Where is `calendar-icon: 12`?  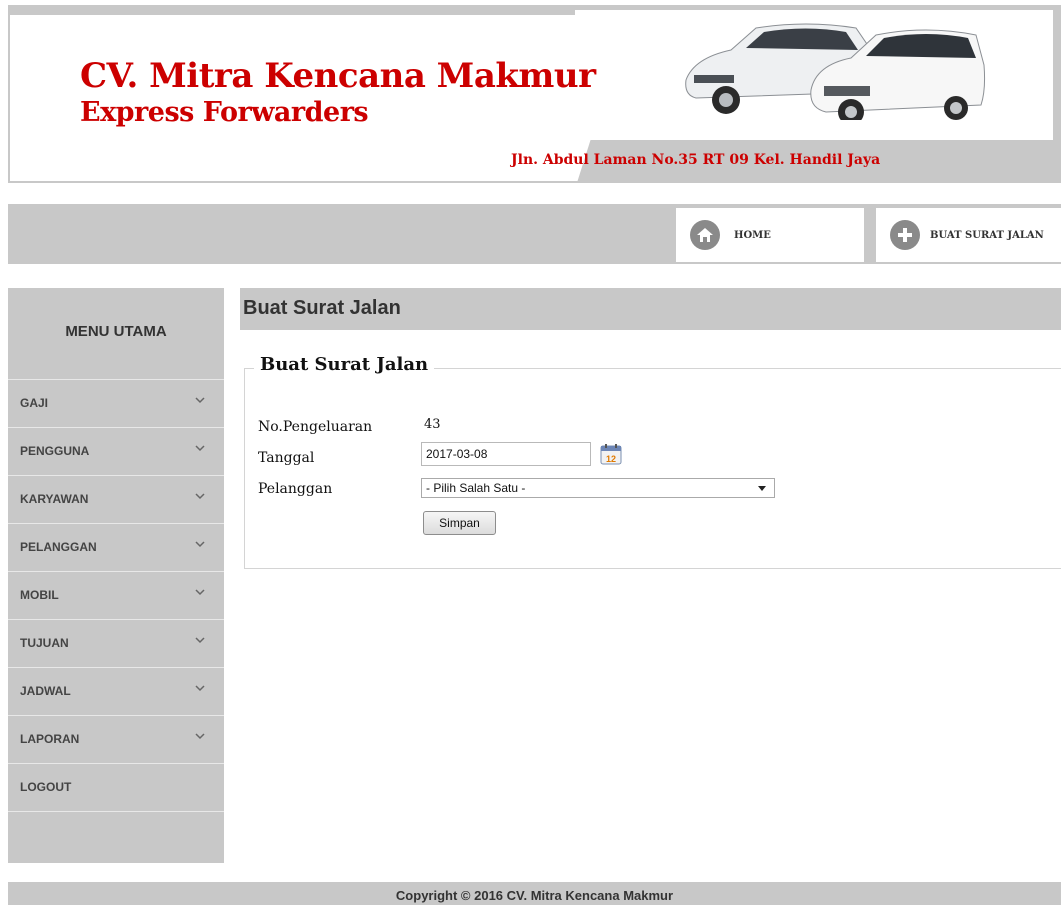 calendar-icon: 12 is located at coordinates (611, 455).